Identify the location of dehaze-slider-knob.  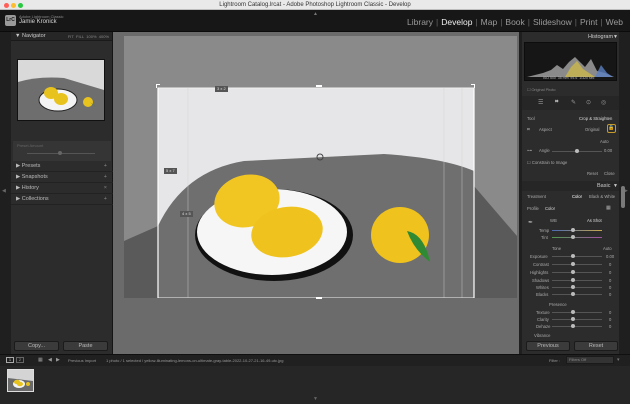
(573, 326).